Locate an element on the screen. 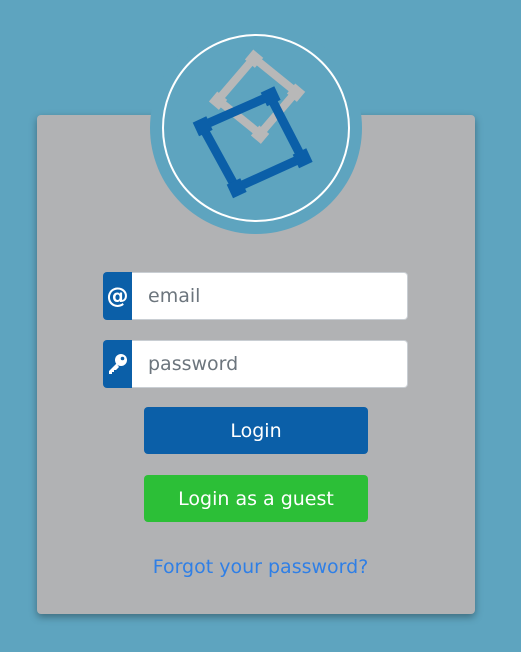 The height and width of the screenshot is (652, 521). password-input is located at coordinates (270, 364).